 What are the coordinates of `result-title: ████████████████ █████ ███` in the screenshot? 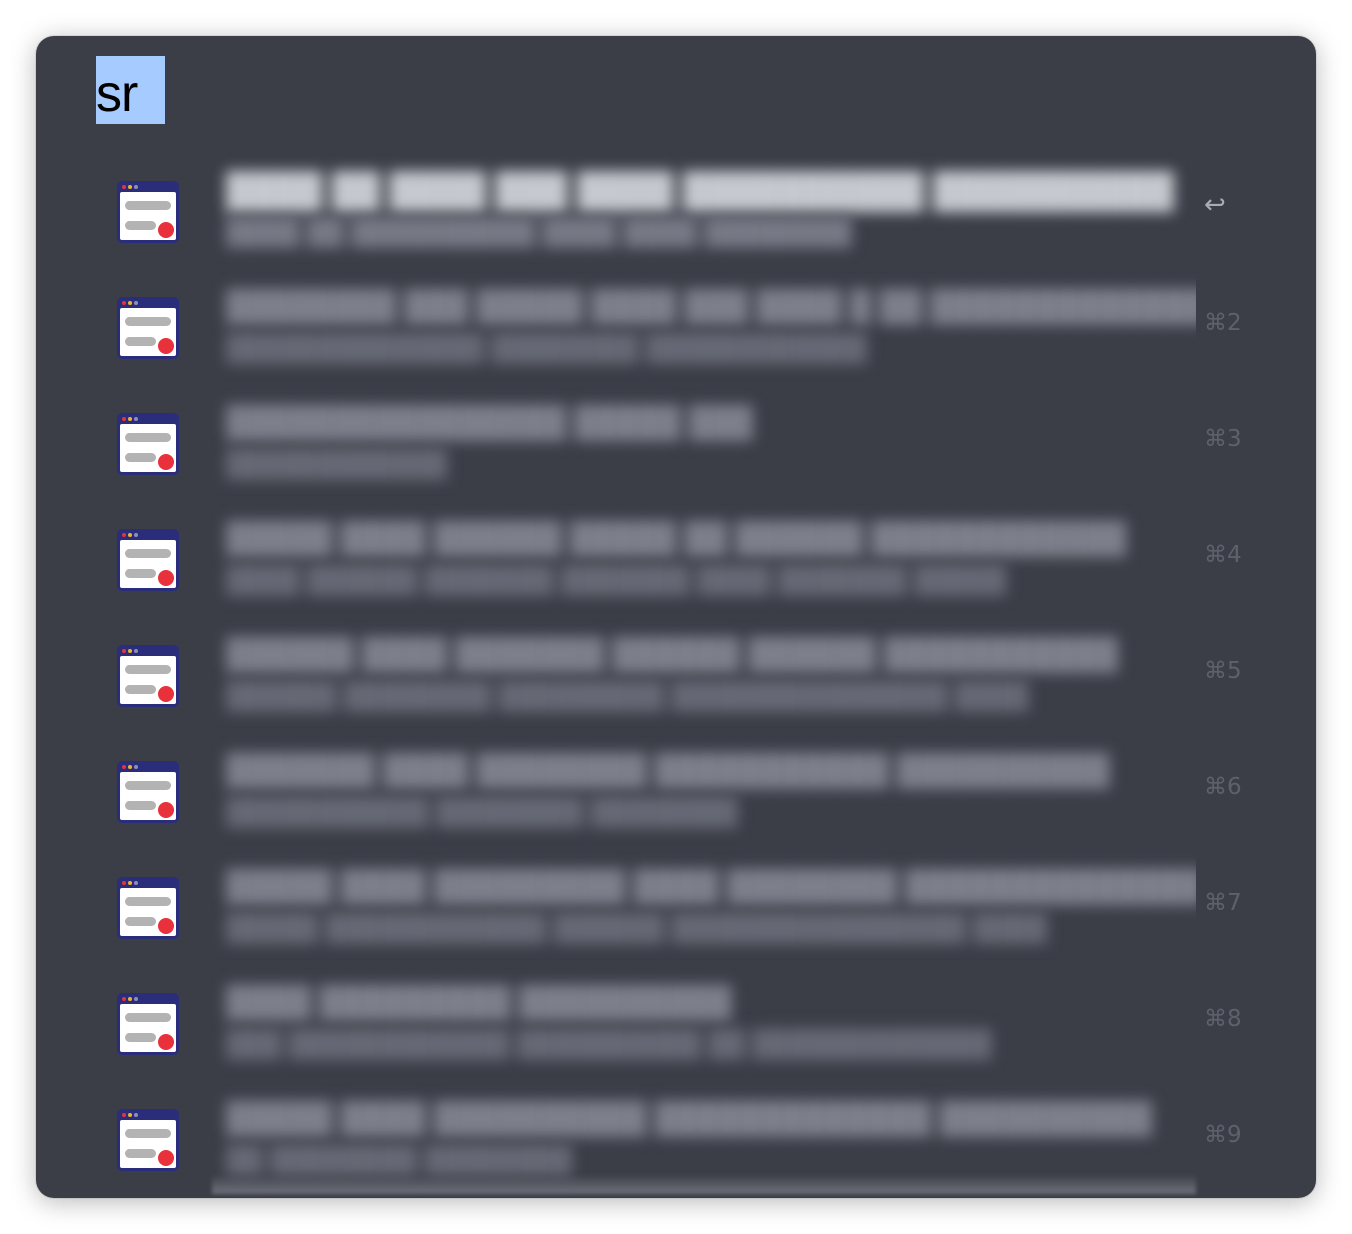 It's located at (489, 422).